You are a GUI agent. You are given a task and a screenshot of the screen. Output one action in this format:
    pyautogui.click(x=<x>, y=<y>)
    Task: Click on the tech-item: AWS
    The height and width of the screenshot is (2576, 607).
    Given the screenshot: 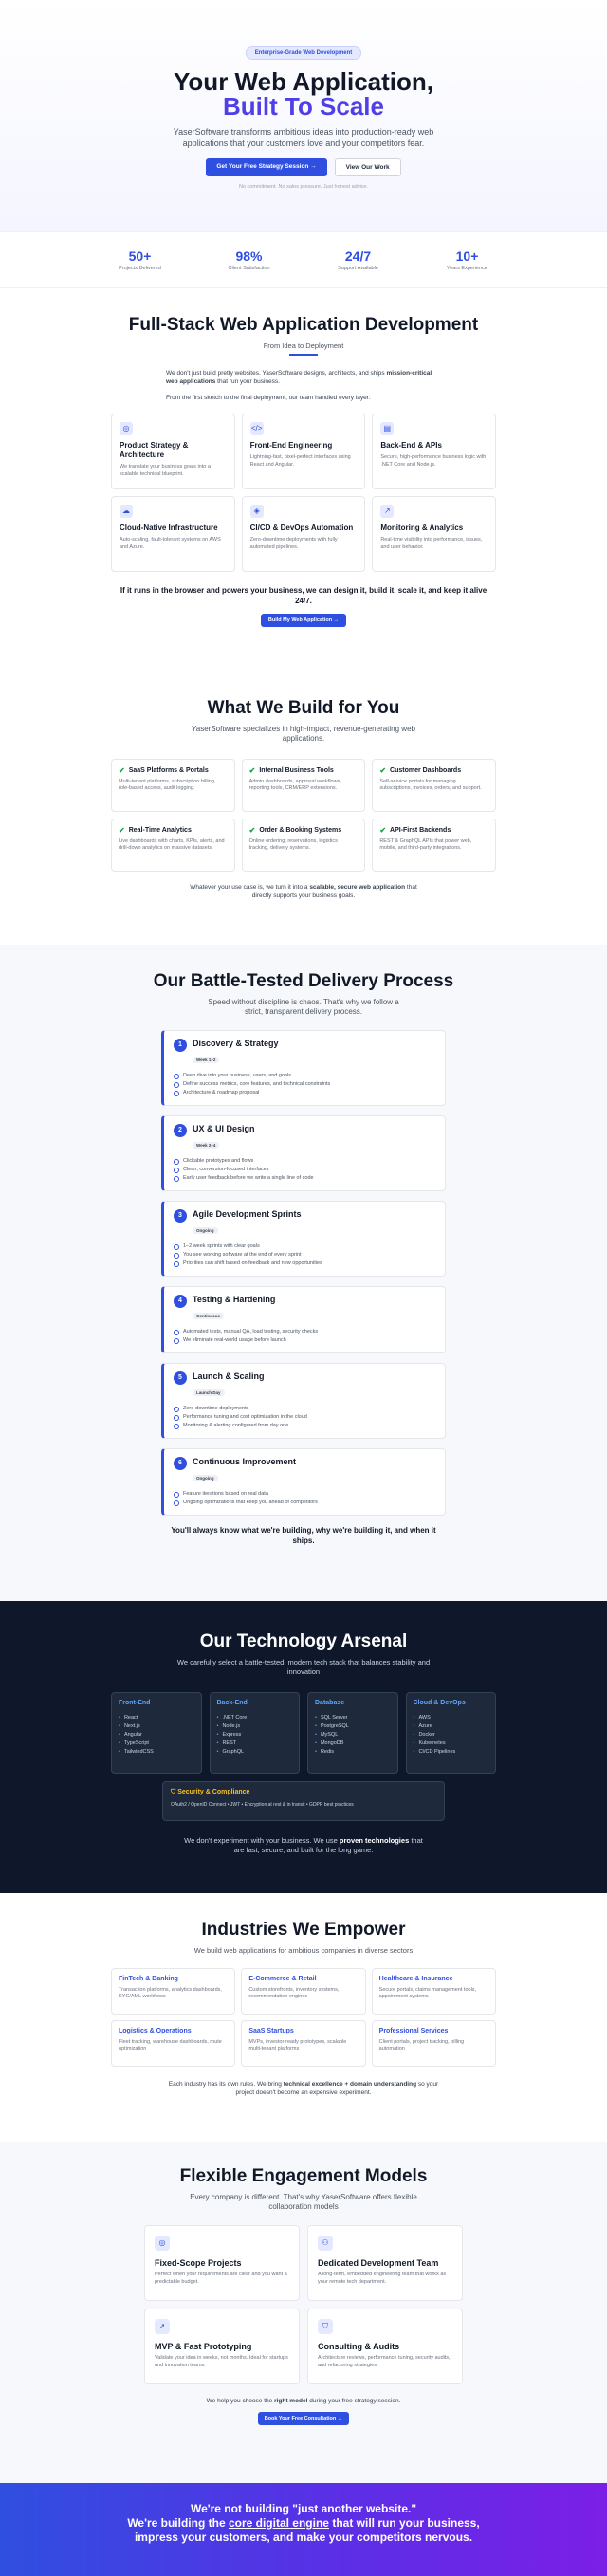 What is the action you would take?
    pyautogui.click(x=451, y=1718)
    